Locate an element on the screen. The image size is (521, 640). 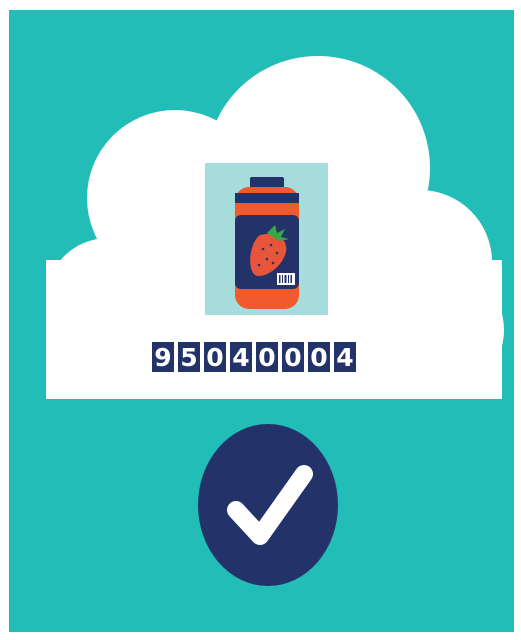
check-circle is located at coordinates (268, 505).